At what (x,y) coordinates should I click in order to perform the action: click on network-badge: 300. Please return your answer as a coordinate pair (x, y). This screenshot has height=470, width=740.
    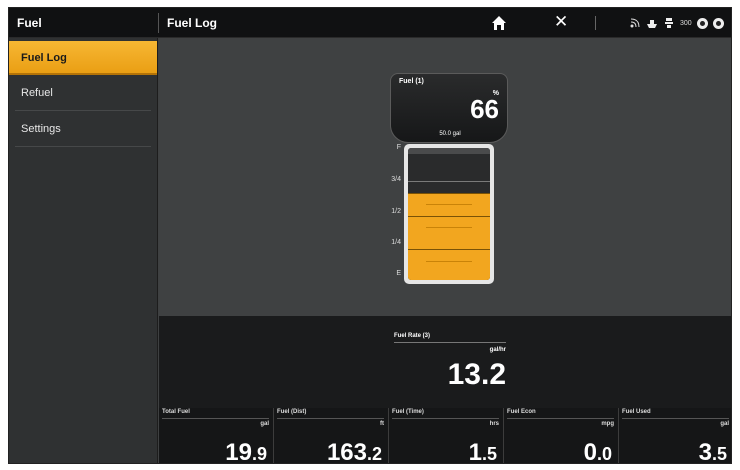
    Looking at the image, I should click on (686, 23).